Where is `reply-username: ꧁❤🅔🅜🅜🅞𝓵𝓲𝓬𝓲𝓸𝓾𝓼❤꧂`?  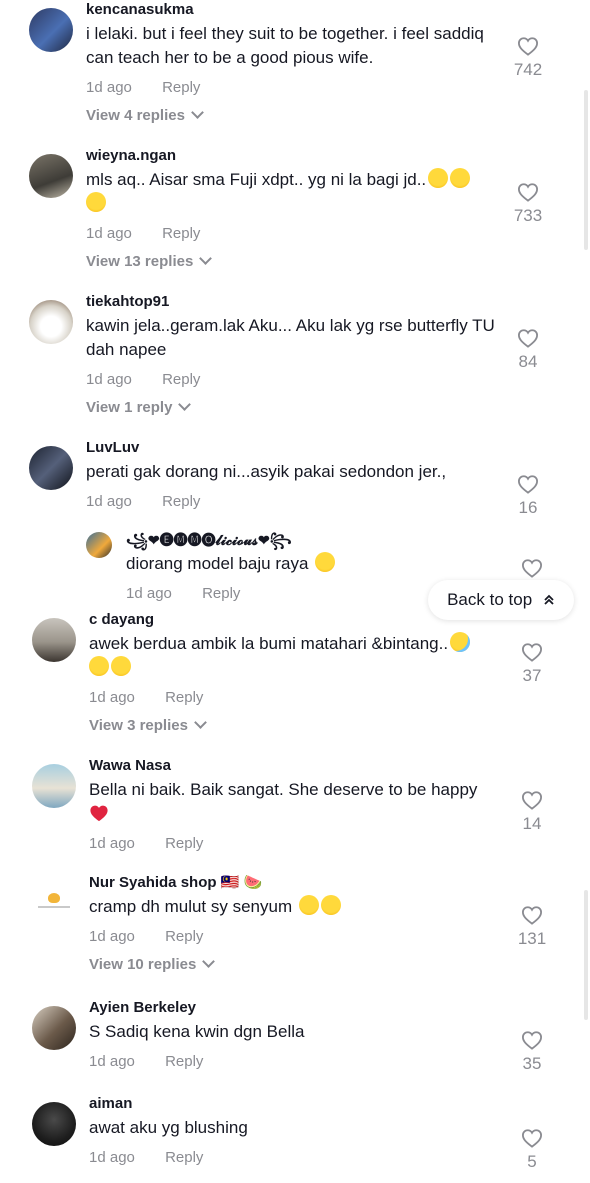
reply-username: ꧁❤🅔🅜🅜🅞𝓵𝓲𝓬𝓲𝓸𝓾𝓼❤꧂ is located at coordinates (306, 540).